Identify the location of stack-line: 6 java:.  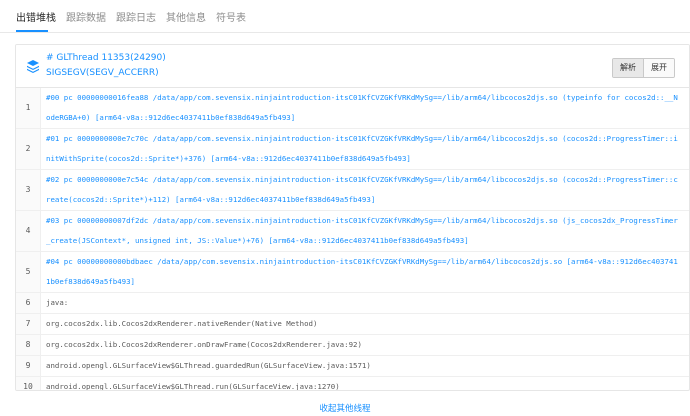
(352, 303).